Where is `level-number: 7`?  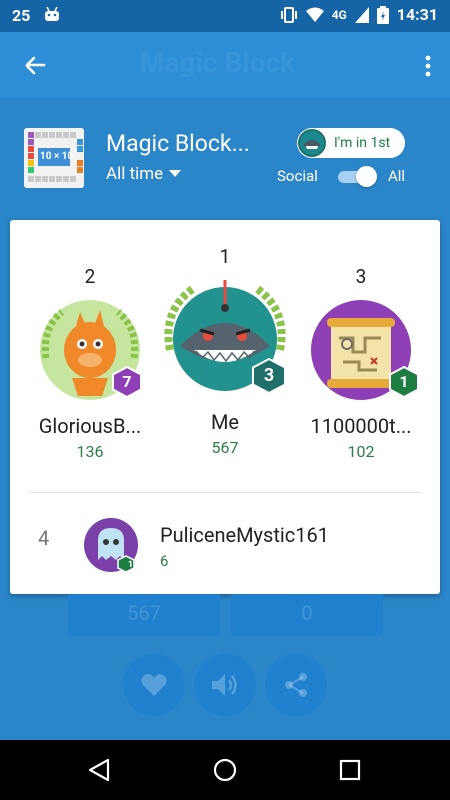 level-number: 7 is located at coordinates (127, 381).